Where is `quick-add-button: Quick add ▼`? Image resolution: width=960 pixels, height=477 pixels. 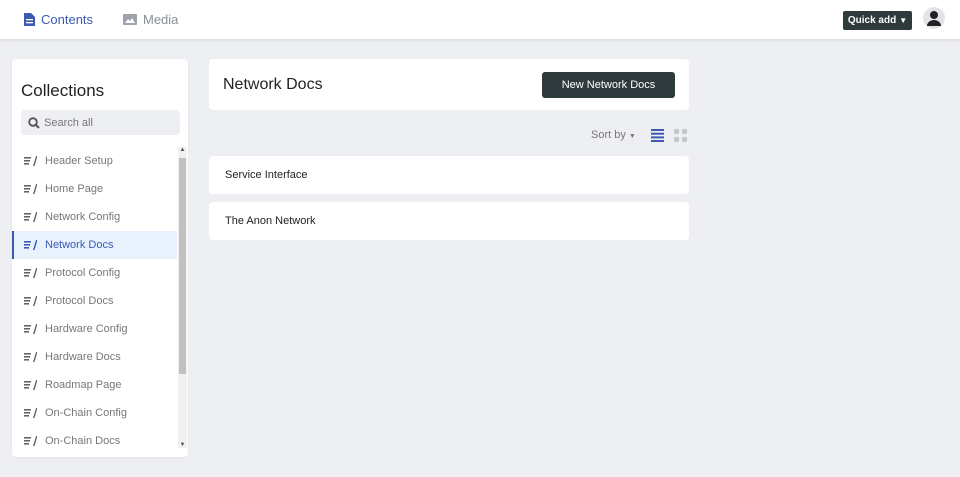 quick-add-button: Quick add ▼ is located at coordinates (877, 20).